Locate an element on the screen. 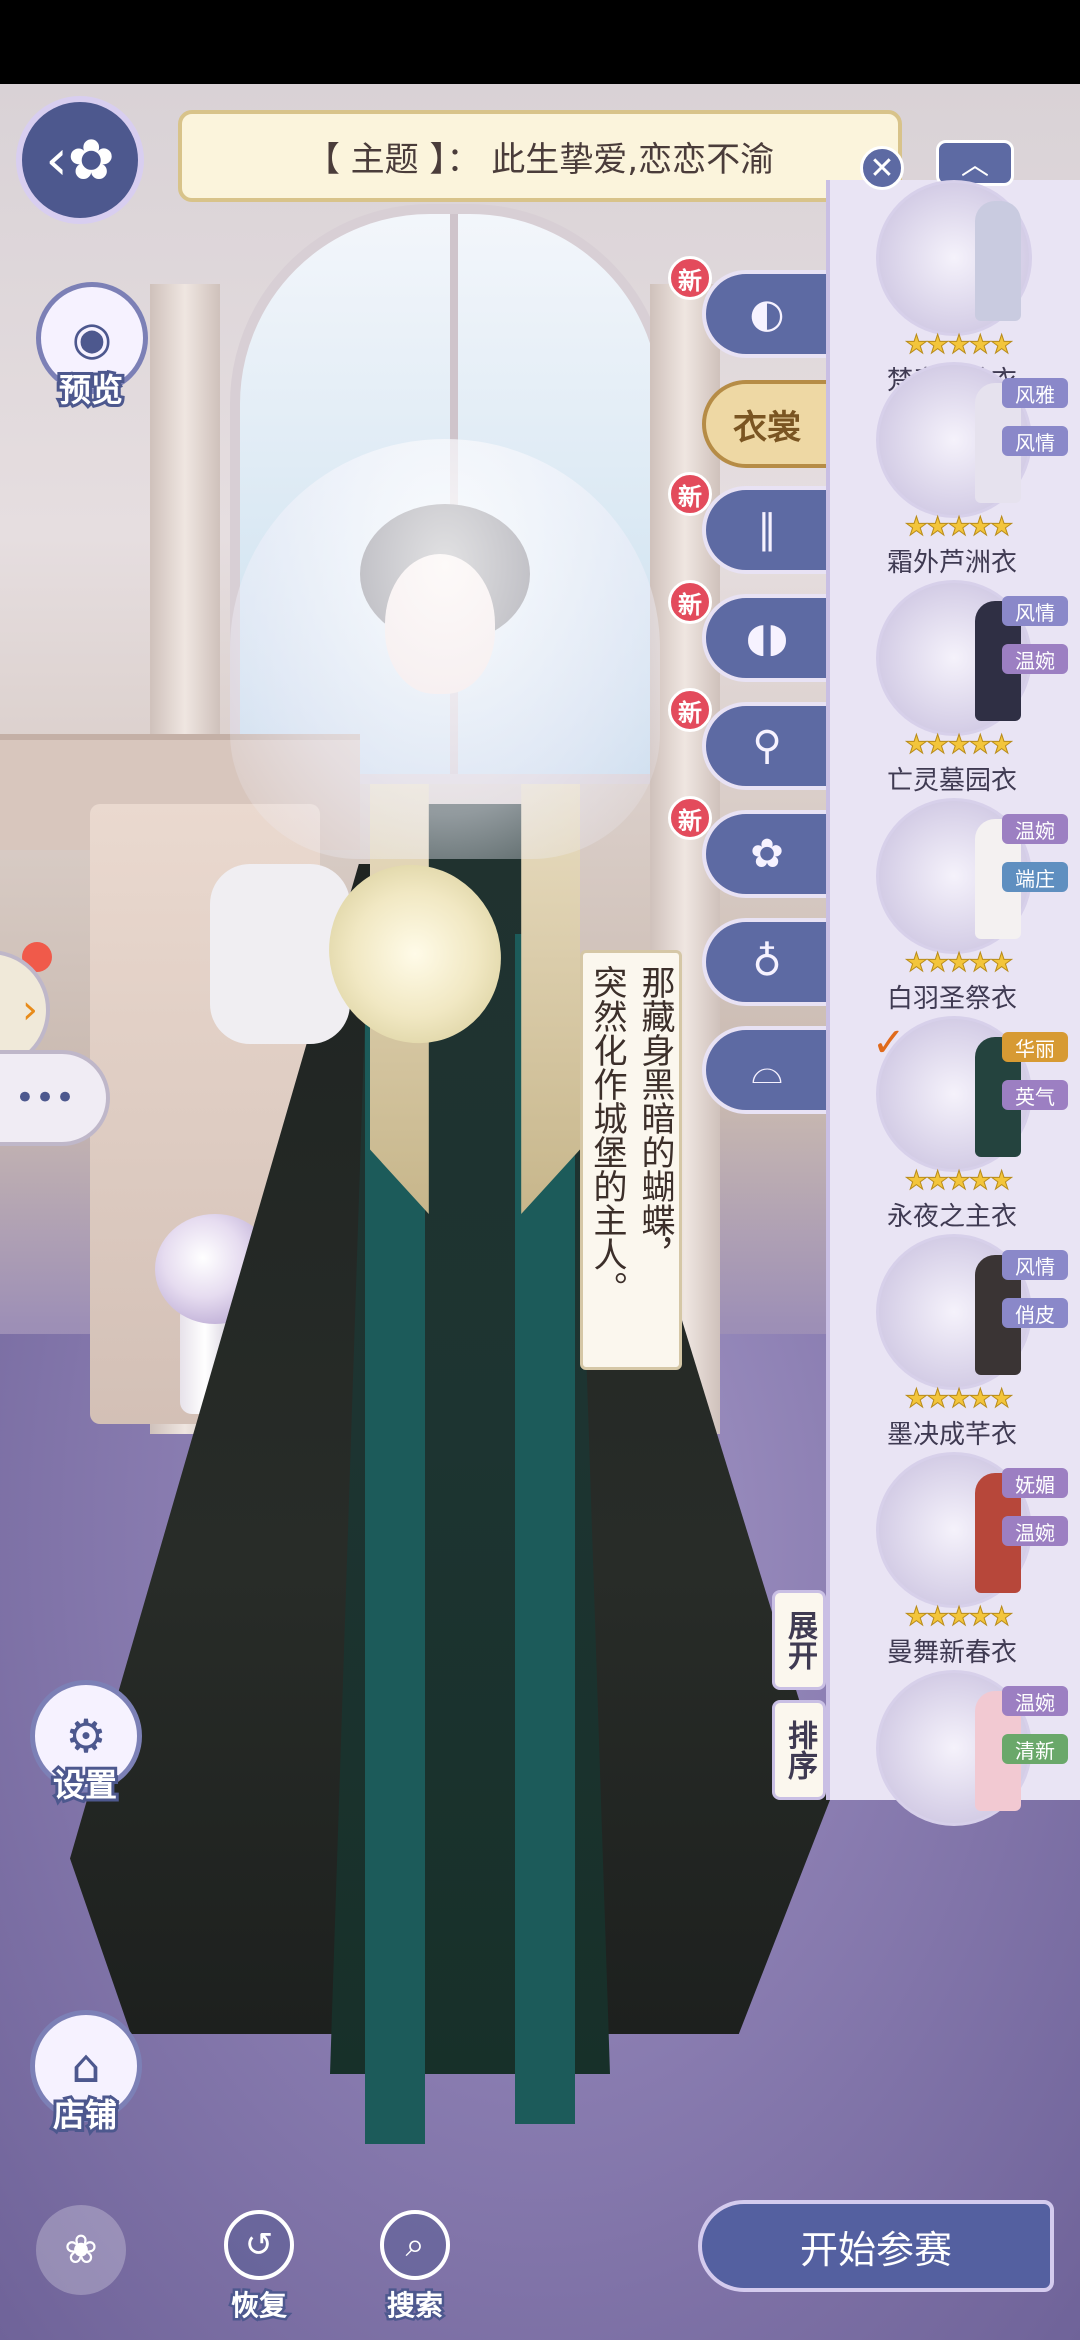  search-label: 搜索 is located at coordinates (414, 2306).